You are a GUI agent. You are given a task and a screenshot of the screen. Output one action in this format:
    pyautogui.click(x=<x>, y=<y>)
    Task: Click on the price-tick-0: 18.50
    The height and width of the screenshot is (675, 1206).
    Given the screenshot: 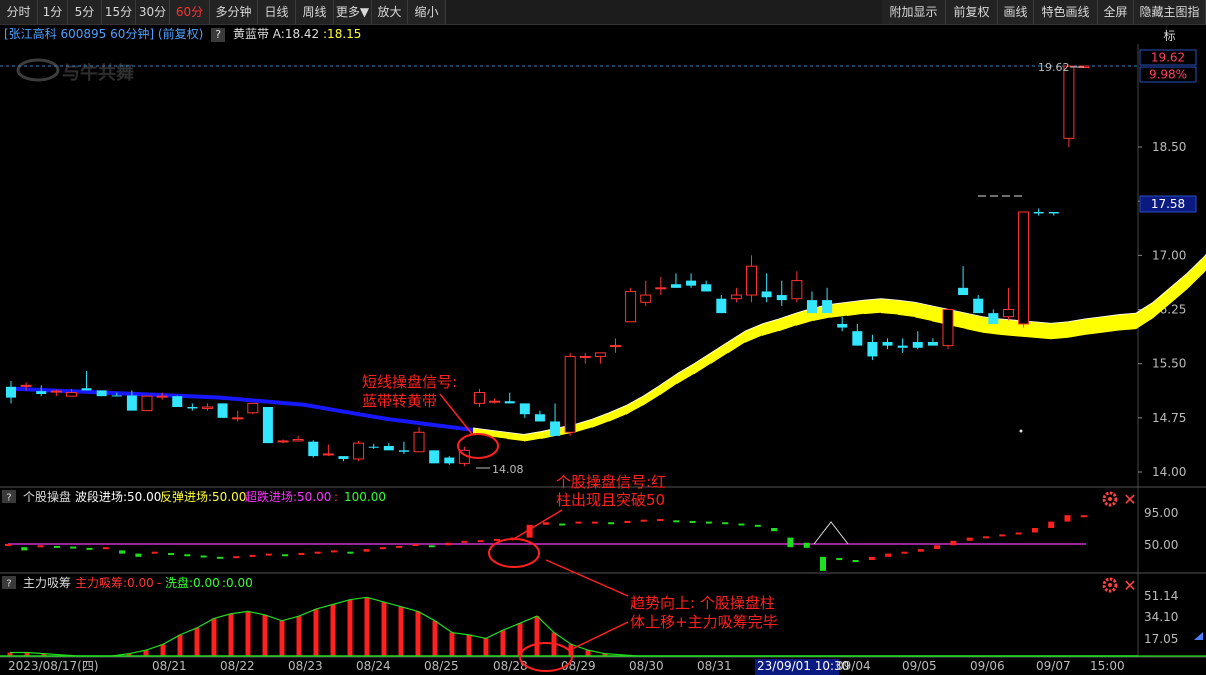 What is the action you would take?
    pyautogui.click(x=1169, y=147)
    